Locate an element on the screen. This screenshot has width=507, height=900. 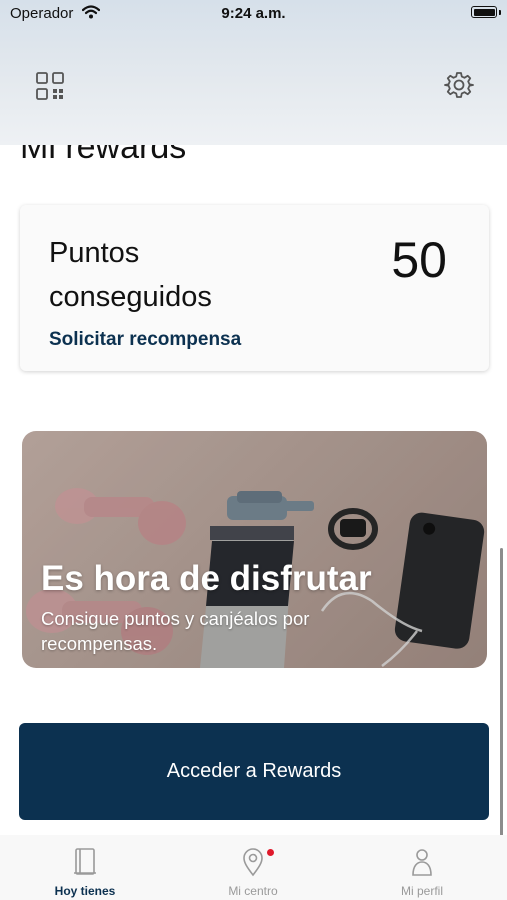
tab-bar: Hoy tienes Mi centro Mi perfil is located at coordinates (253, 867).